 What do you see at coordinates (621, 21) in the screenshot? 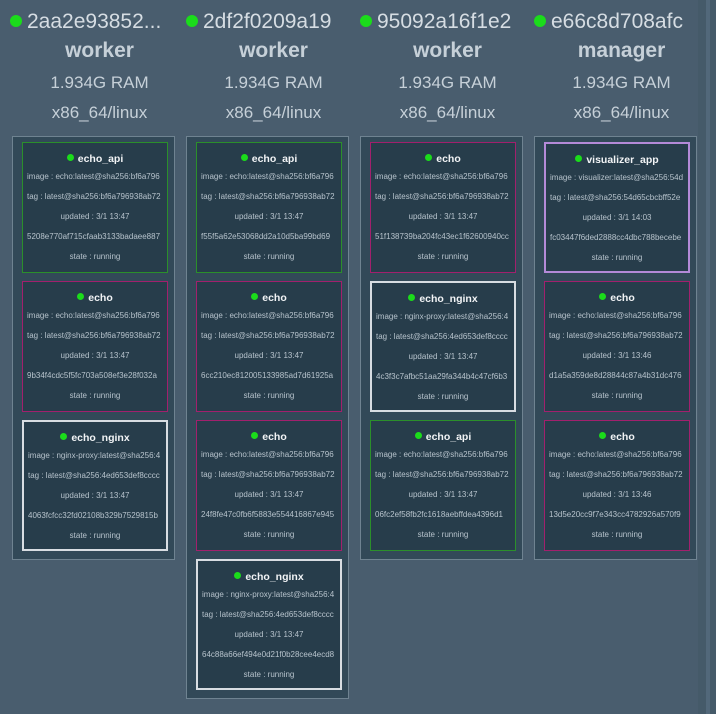
I see `node-id: e66c8d708afc` at bounding box center [621, 21].